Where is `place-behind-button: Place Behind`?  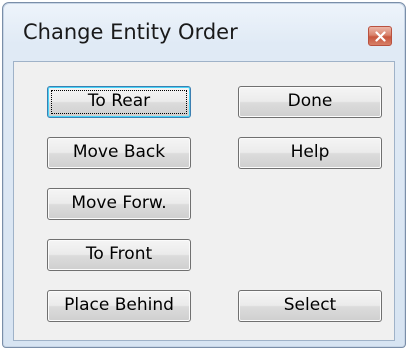
place-behind-button: Place Behind is located at coordinates (119, 306).